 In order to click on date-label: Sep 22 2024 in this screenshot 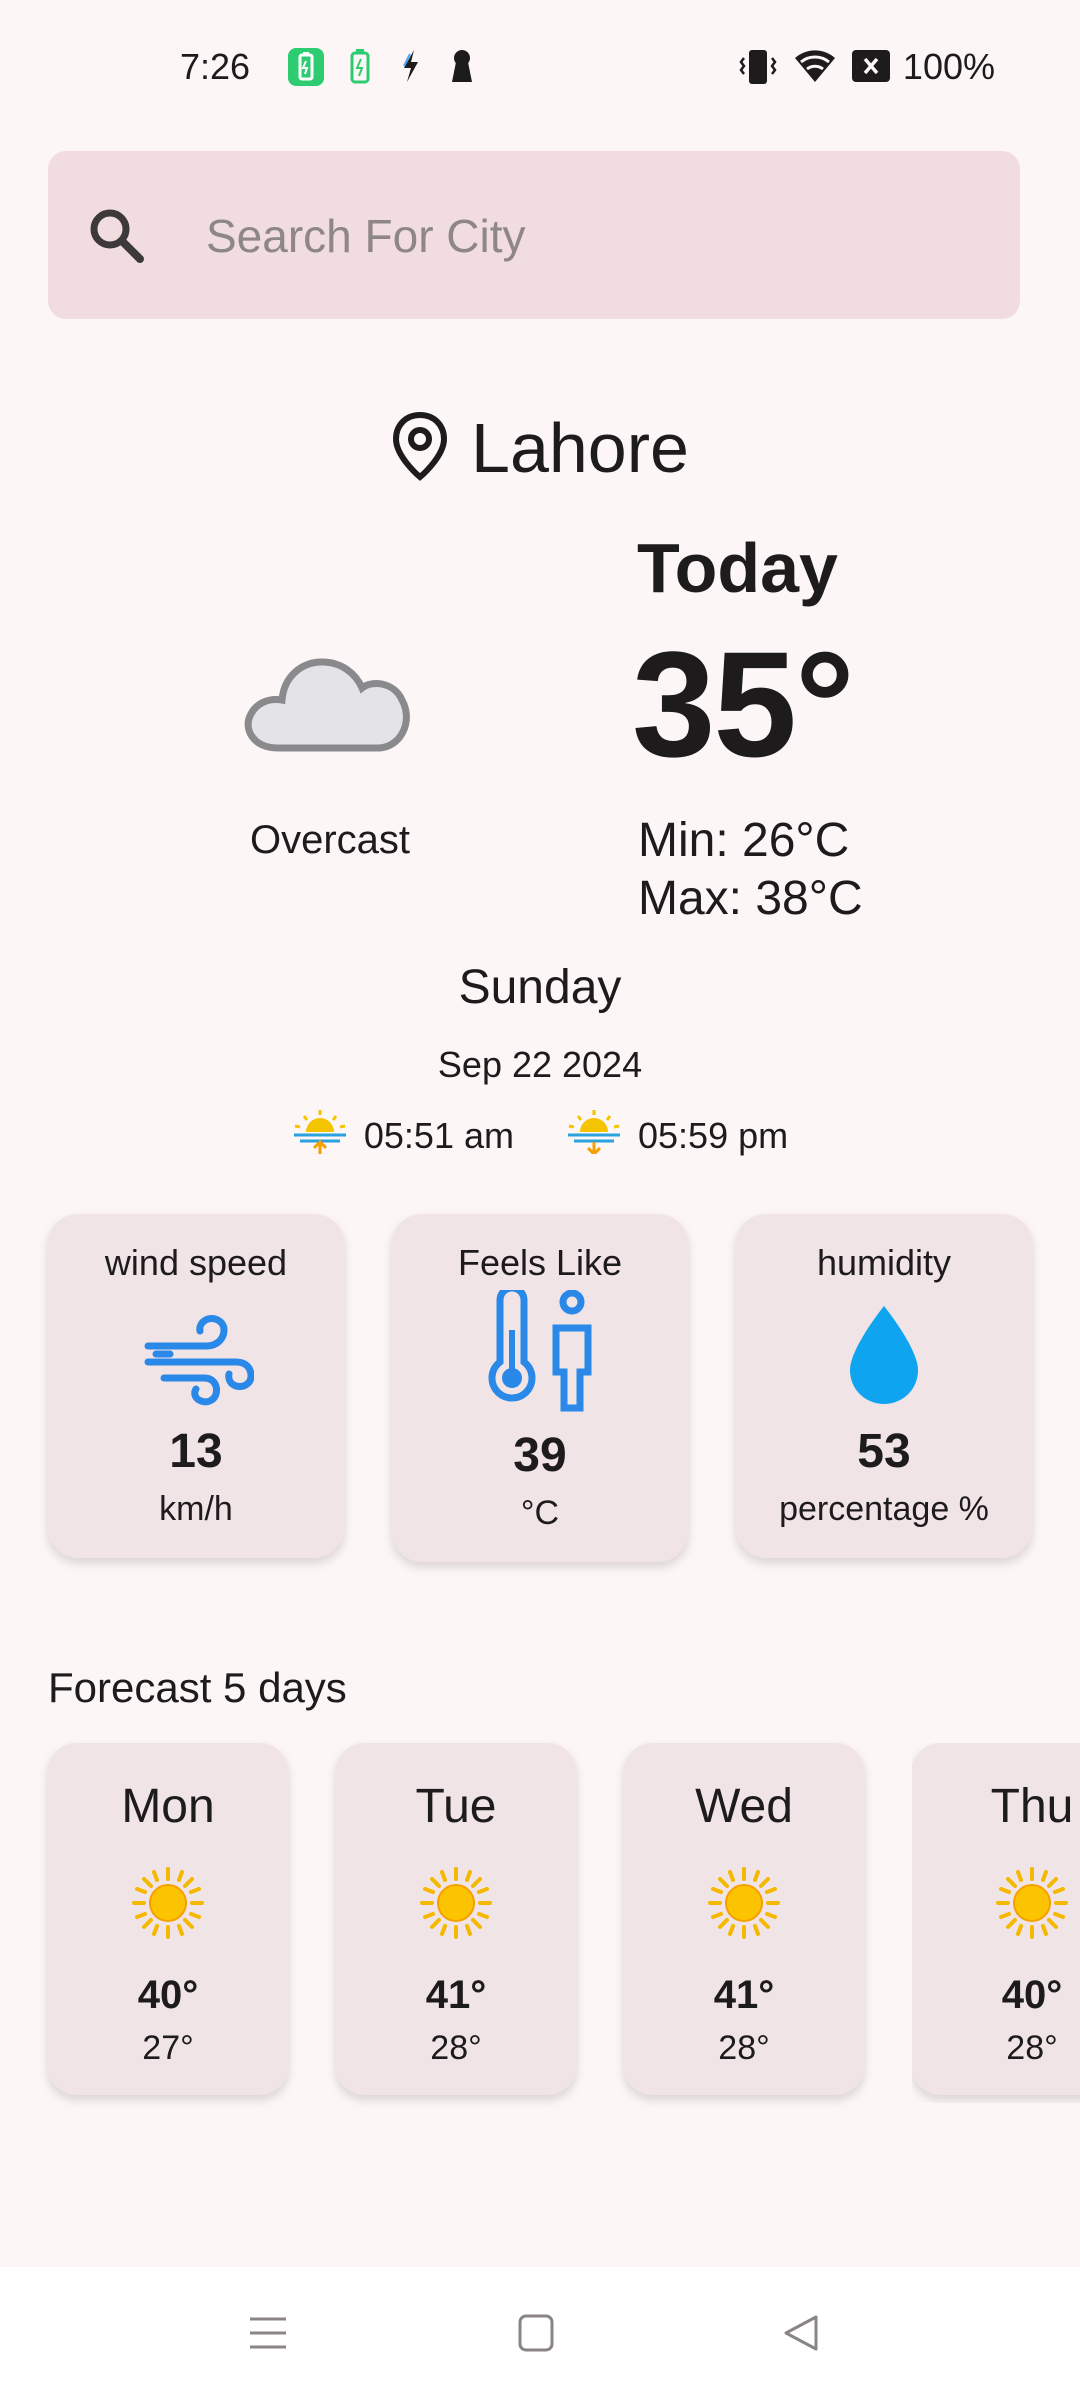, I will do `click(540, 1064)`.